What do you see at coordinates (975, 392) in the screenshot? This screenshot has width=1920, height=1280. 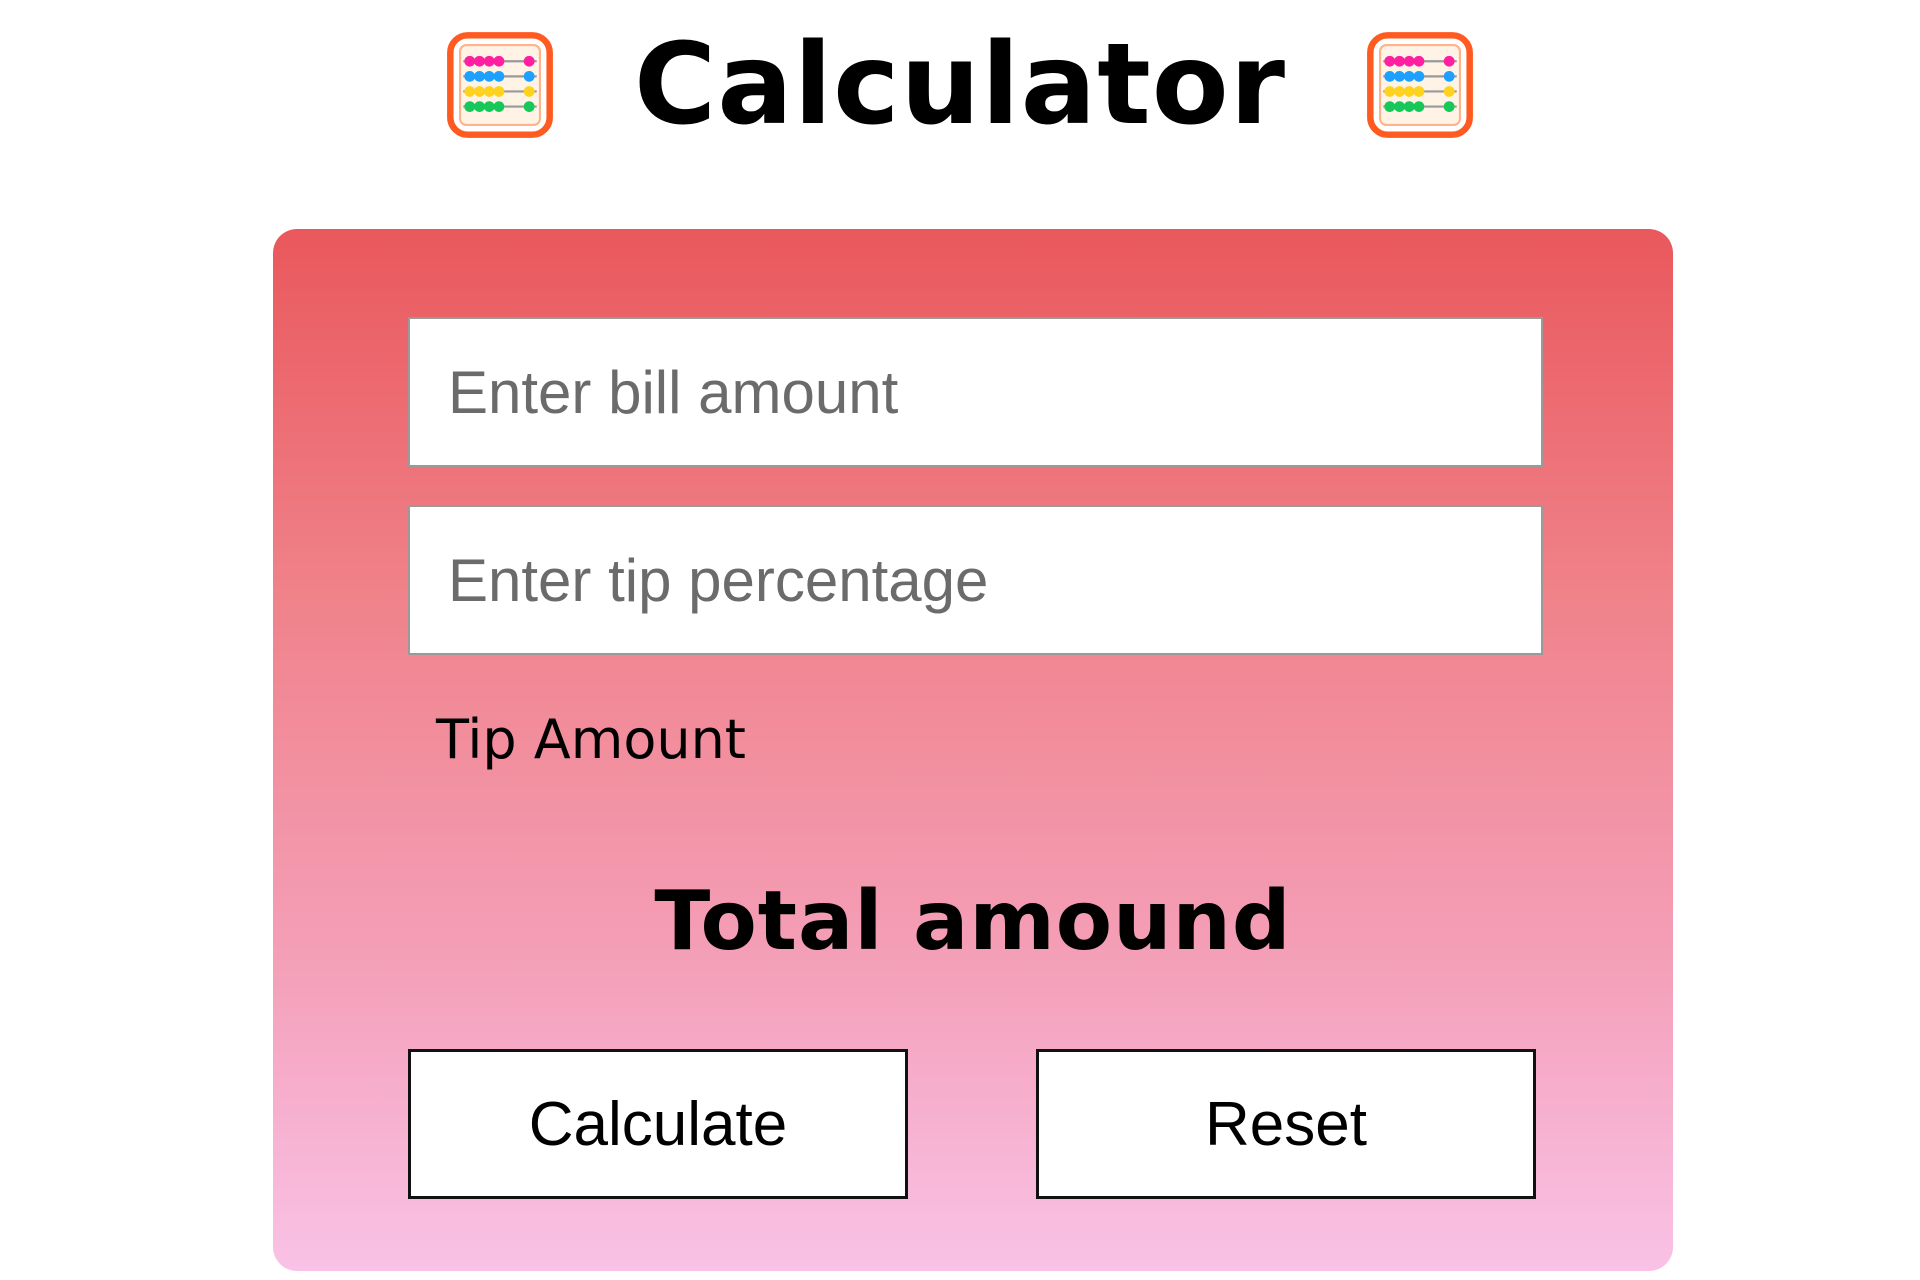 I see `bill-amount-input` at bounding box center [975, 392].